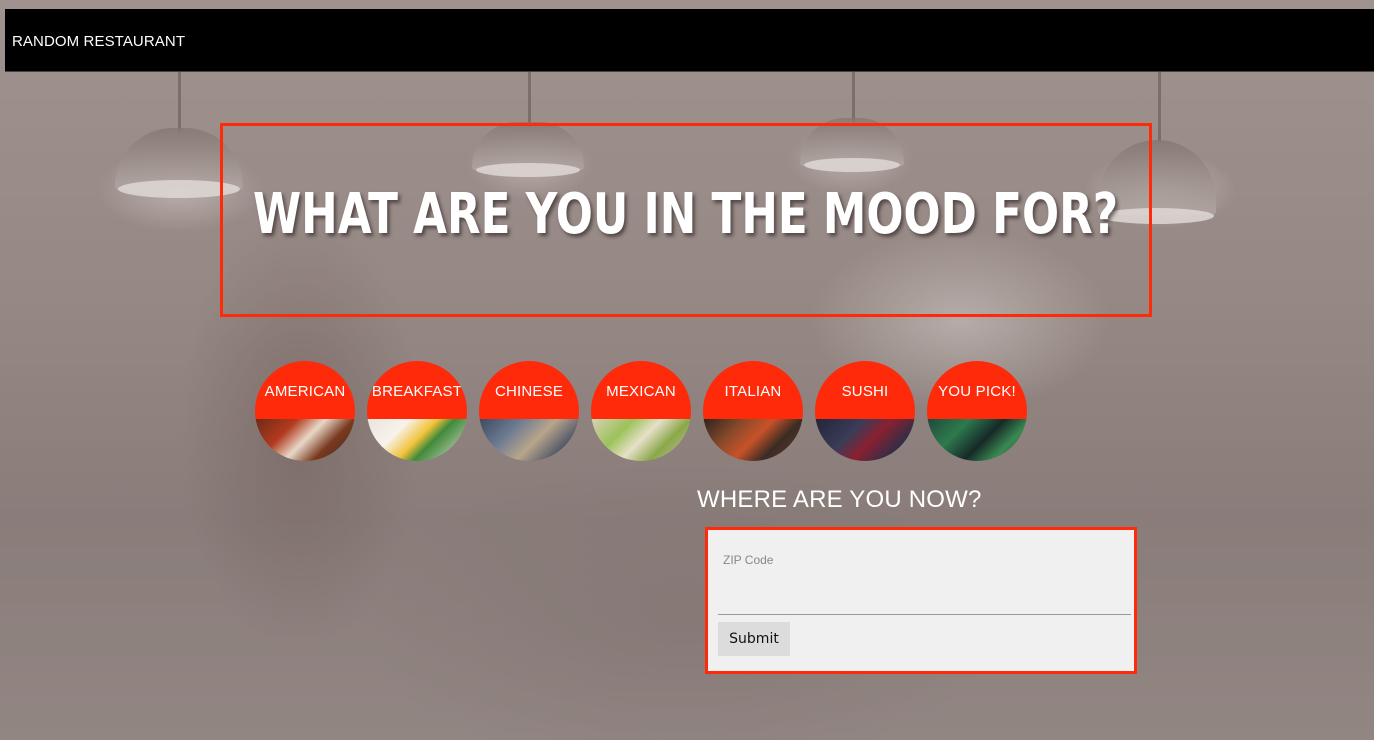 This screenshot has height=740, width=1374. What do you see at coordinates (753, 411) in the screenshot?
I see `category-italian-button: ITALIAN` at bounding box center [753, 411].